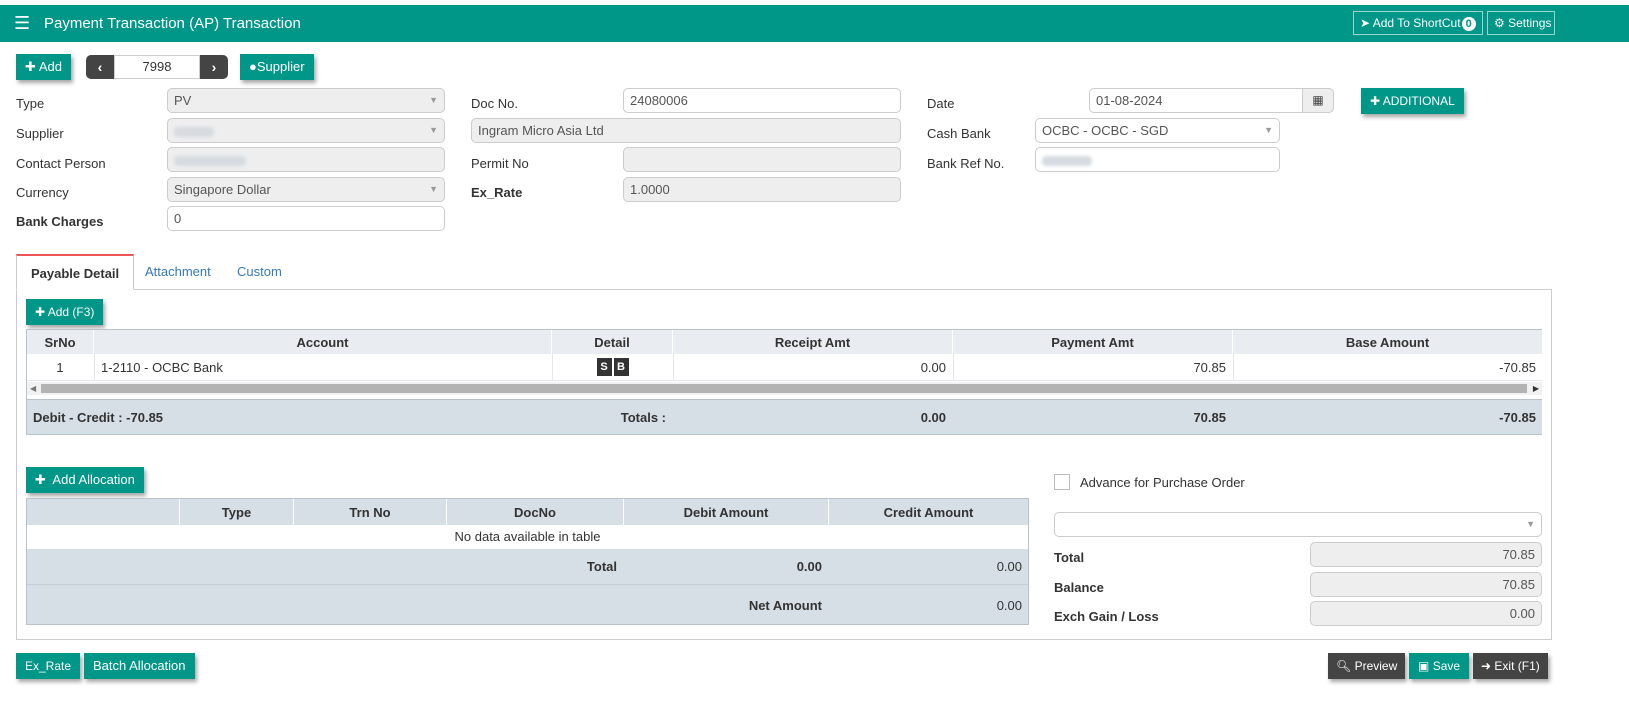  Describe the element at coordinates (1079, 587) in the screenshot. I see `summary-balance-label: Balance` at that location.